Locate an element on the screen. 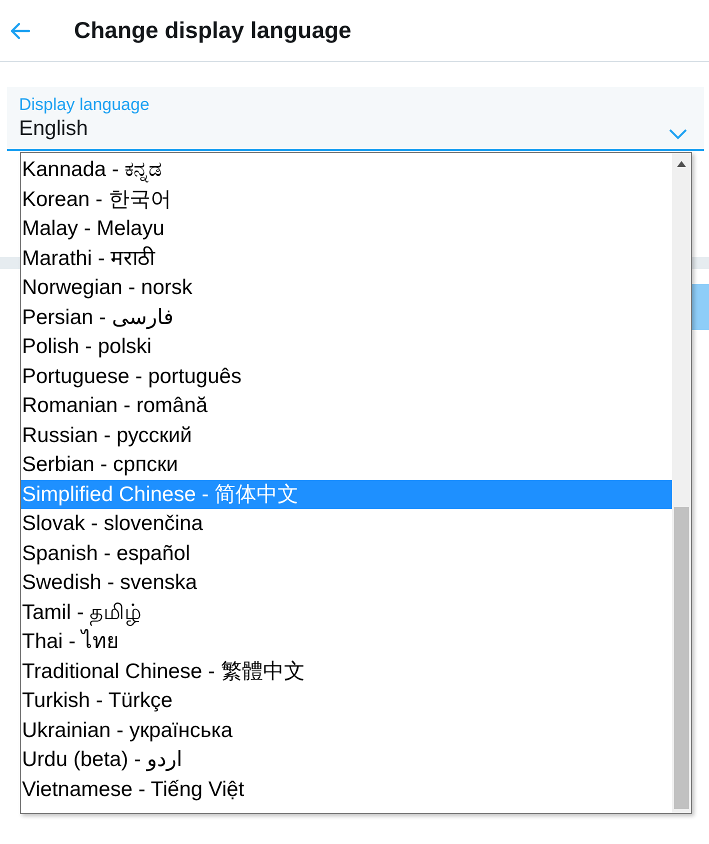 This screenshot has width=709, height=844. language-option: Malay - Melayu is located at coordinates (346, 229).